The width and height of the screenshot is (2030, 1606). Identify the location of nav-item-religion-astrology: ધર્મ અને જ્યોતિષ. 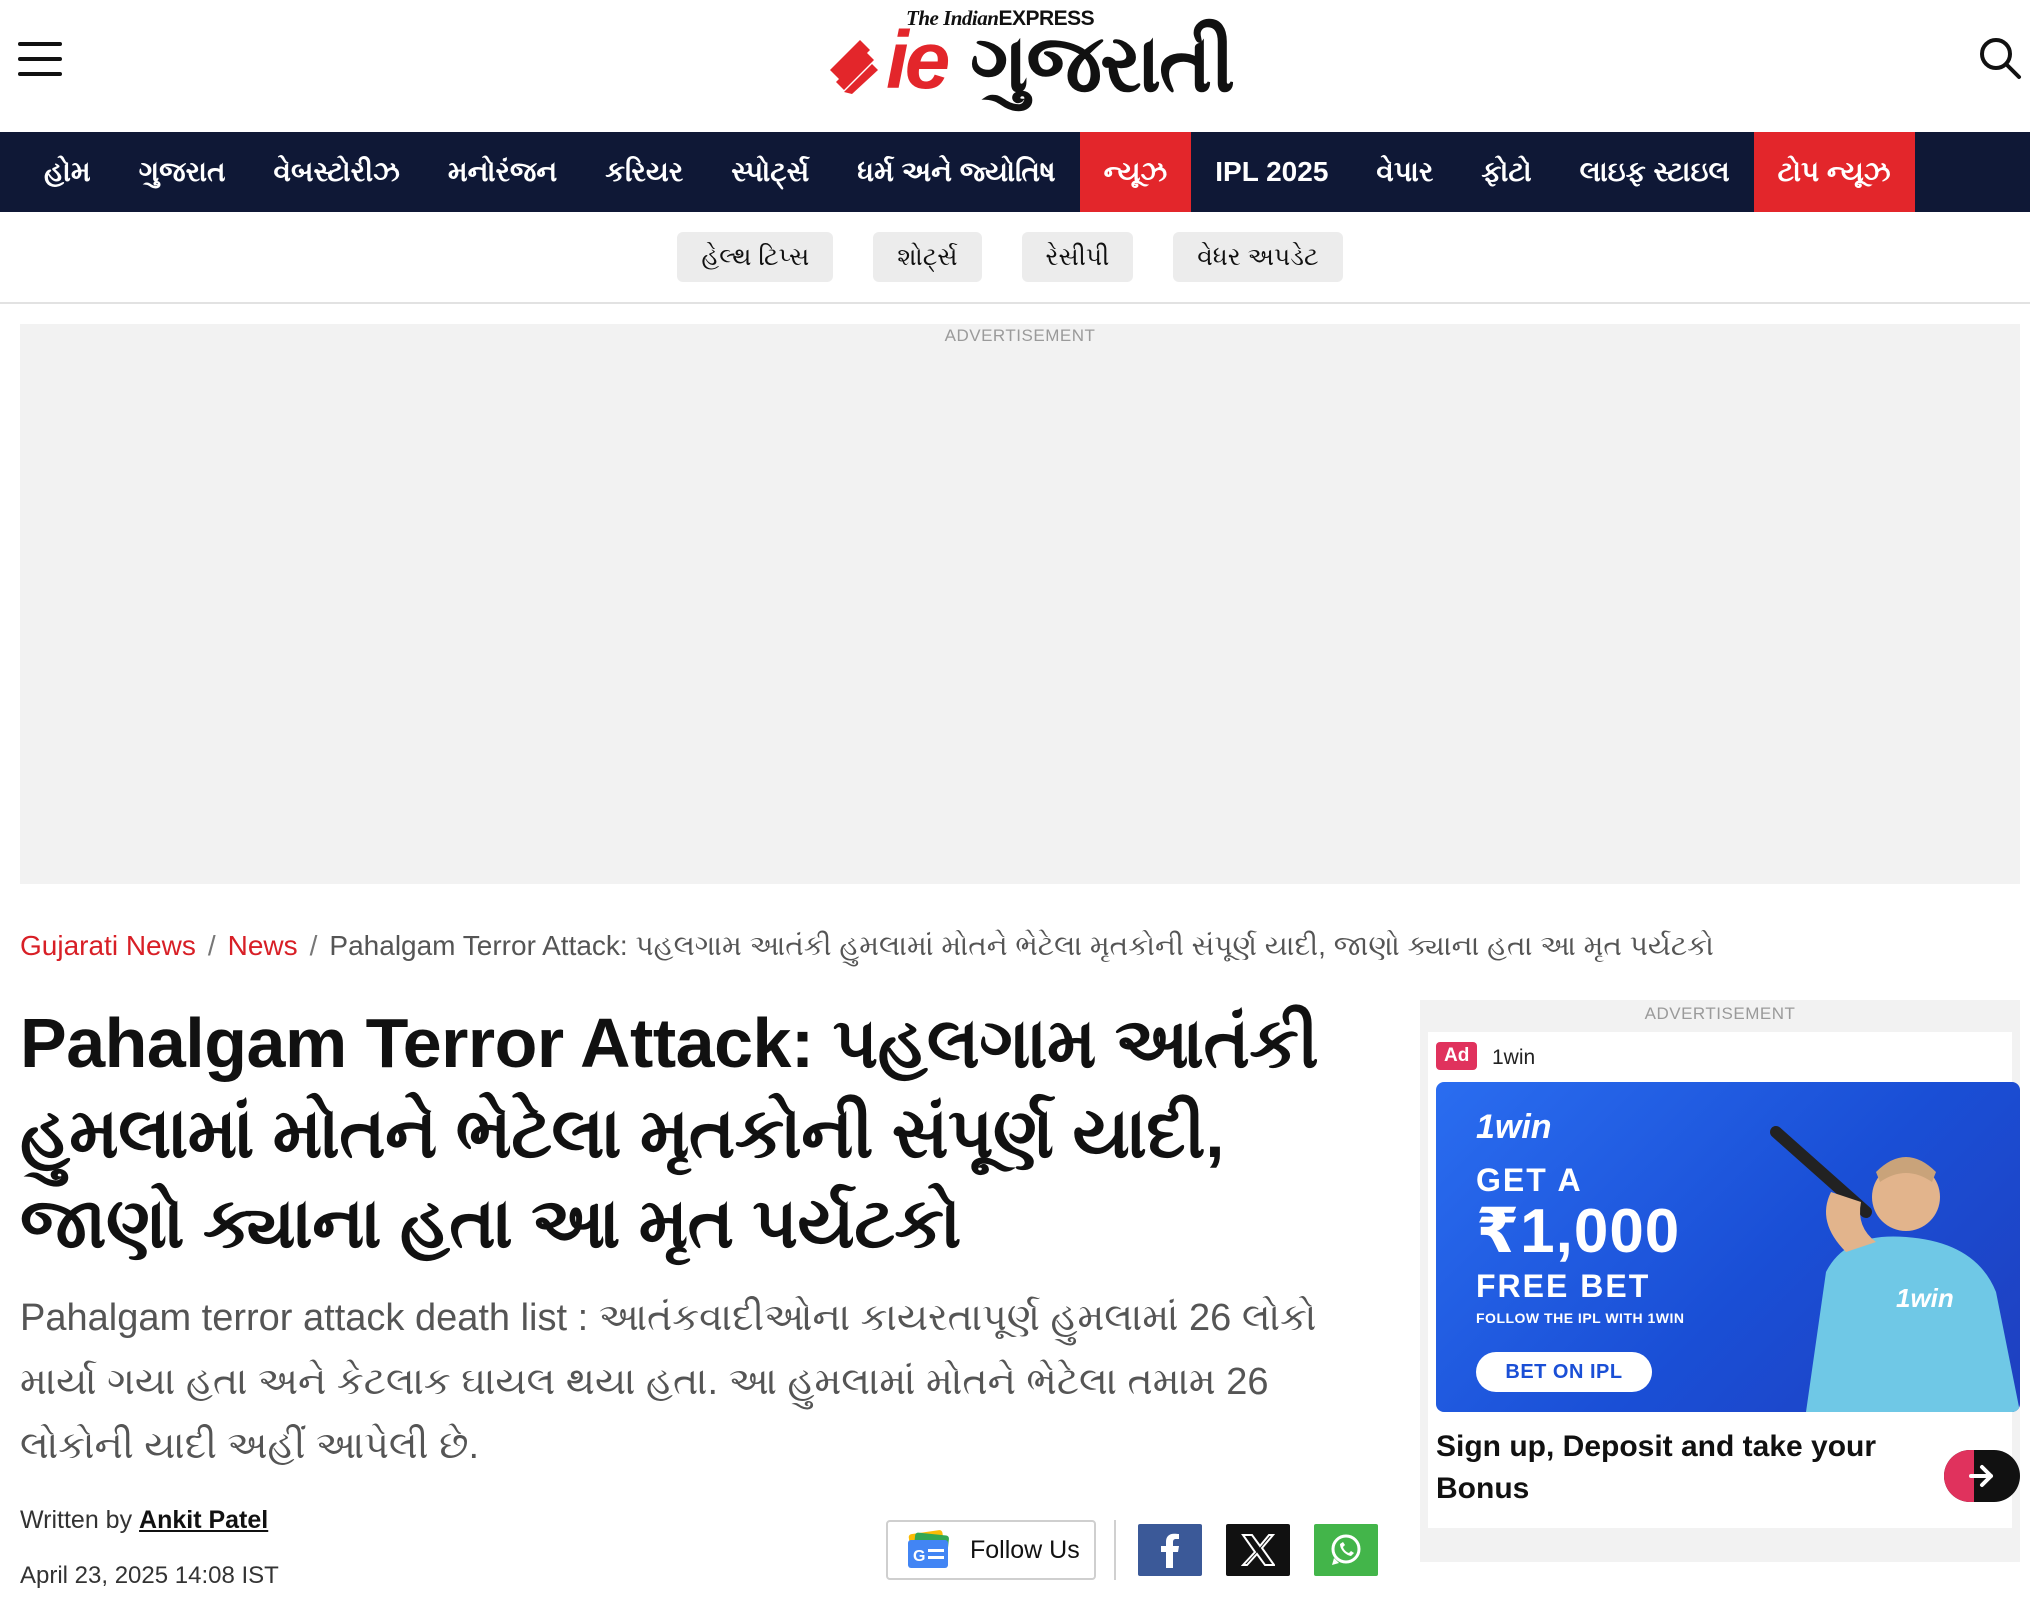
(956, 172).